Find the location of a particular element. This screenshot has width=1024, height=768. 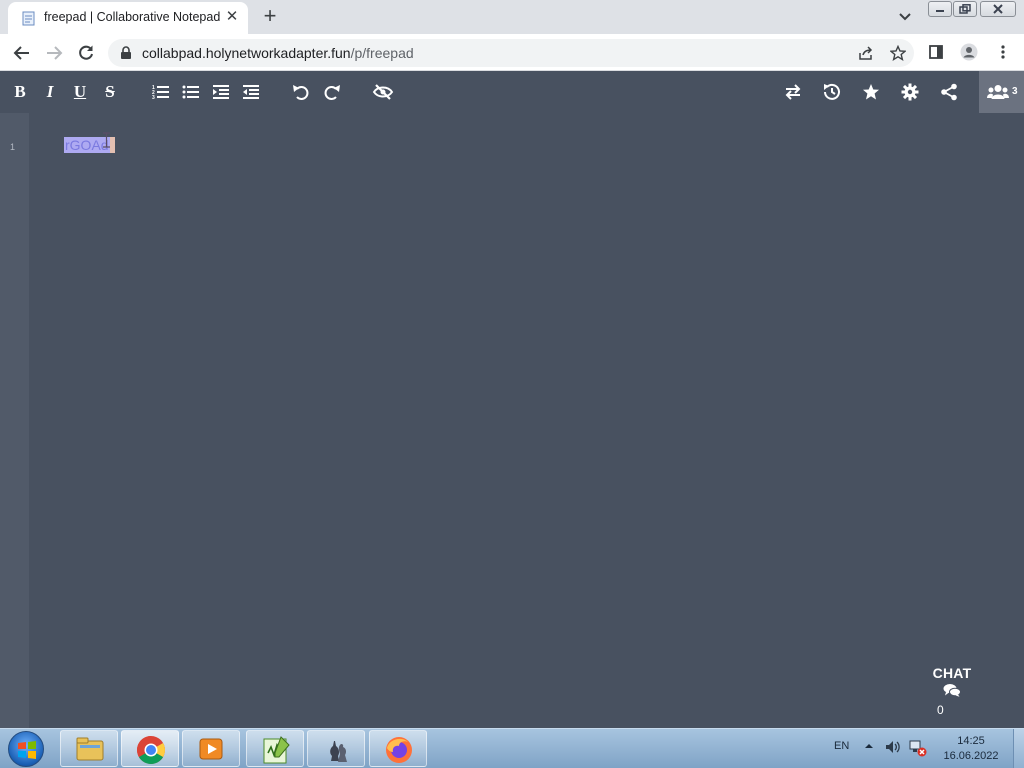

system-clock: 14:25 16.06.2022 is located at coordinates (971, 749).